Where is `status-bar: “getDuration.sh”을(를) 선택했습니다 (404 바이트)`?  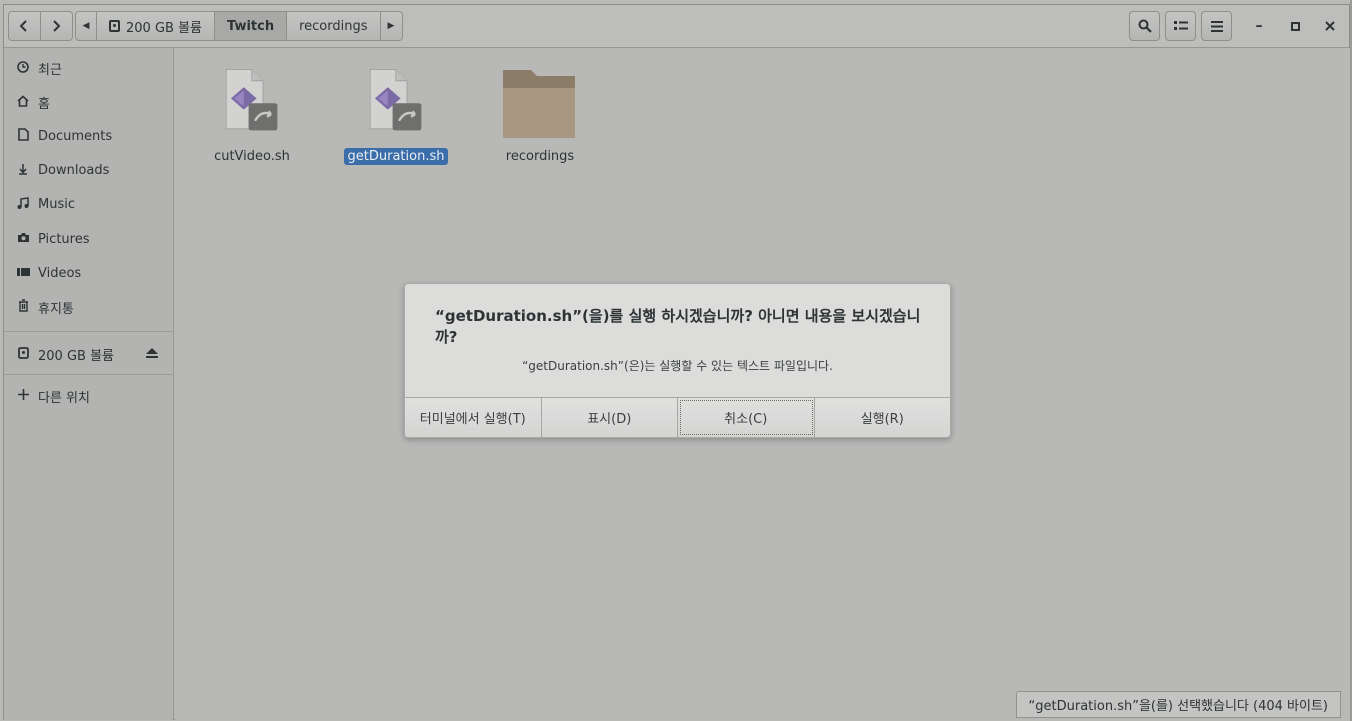 status-bar: “getDuration.sh”을(를) 선택했습니다 (404 바이트) is located at coordinates (1178, 704).